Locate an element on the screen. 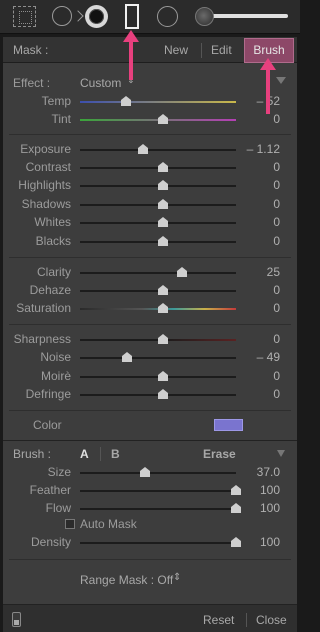 The height and width of the screenshot is (632, 320). slider-row-contrast: Contrast 0 is located at coordinates (150, 168).